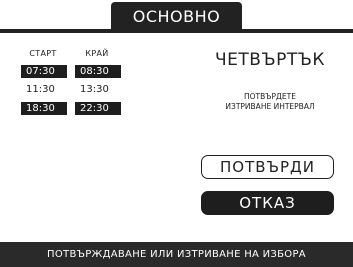  What do you see at coordinates (98, 71) in the screenshot?
I see `interval-1-end: 08:30` at bounding box center [98, 71].